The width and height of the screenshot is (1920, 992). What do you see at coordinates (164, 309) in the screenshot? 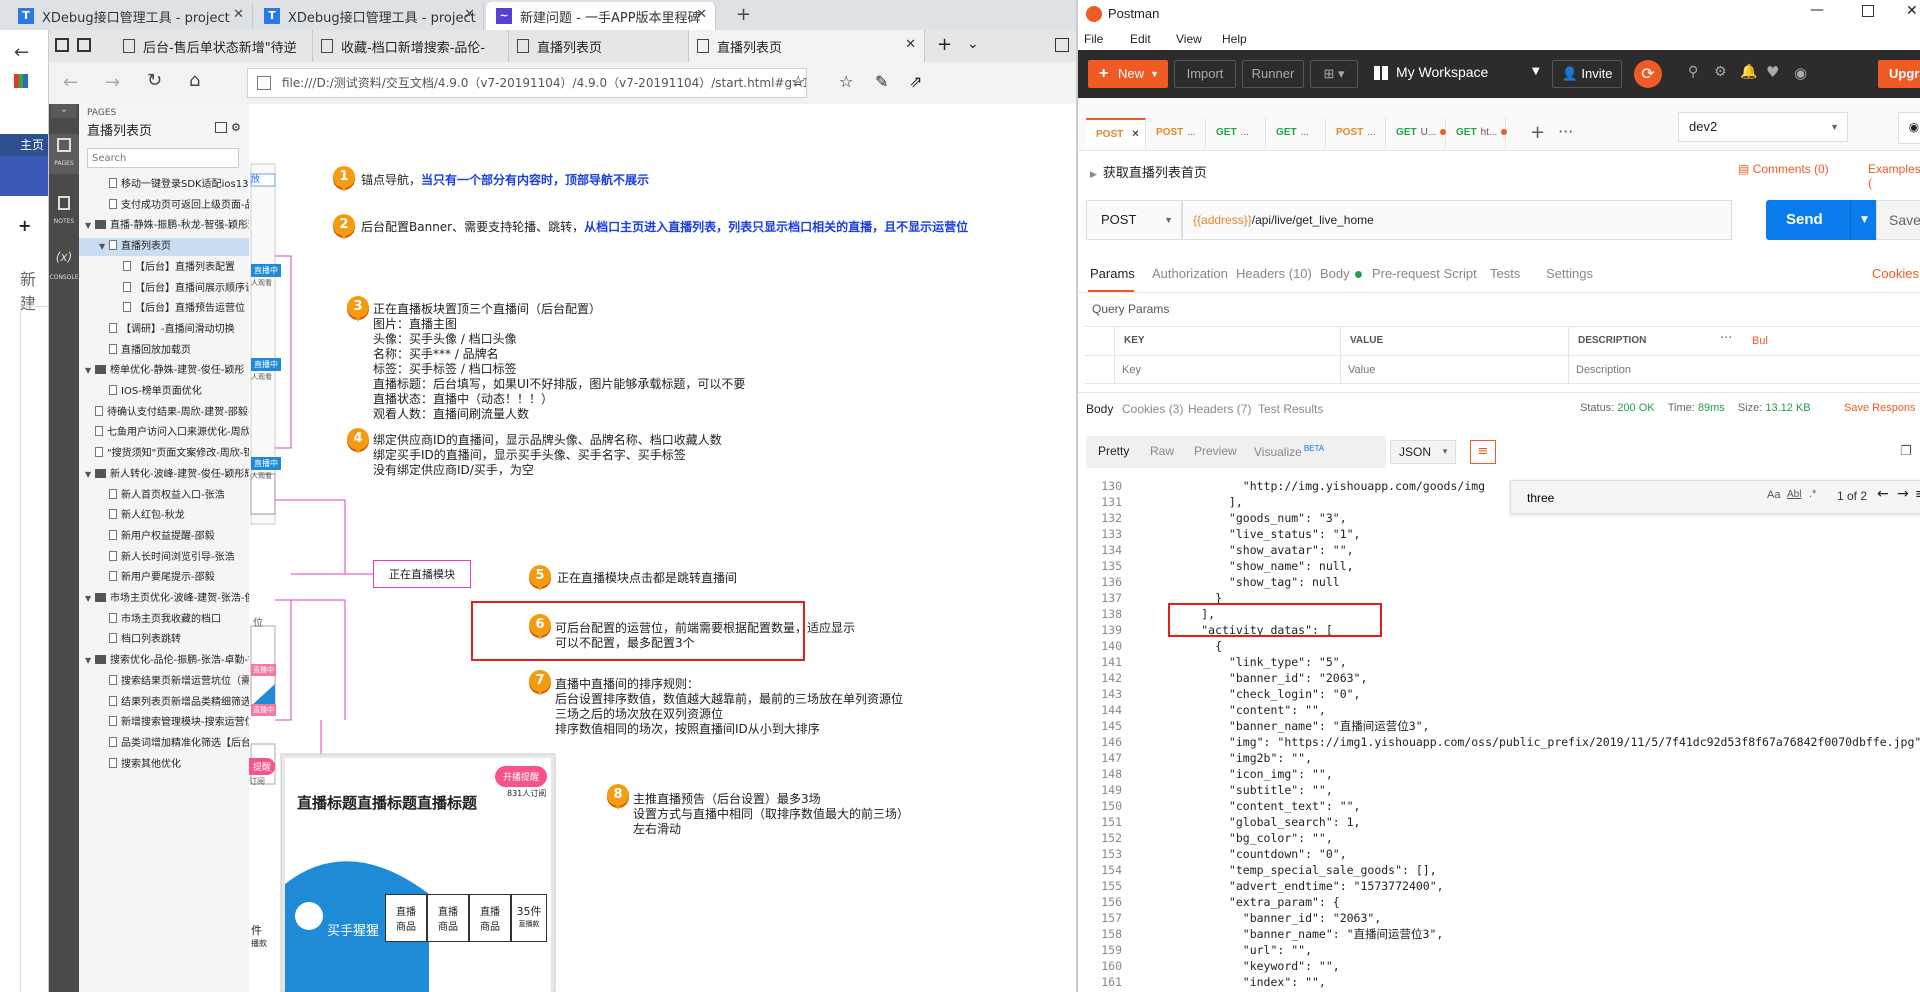
I see `tree-page: 【后台】直播预告运营位` at bounding box center [164, 309].